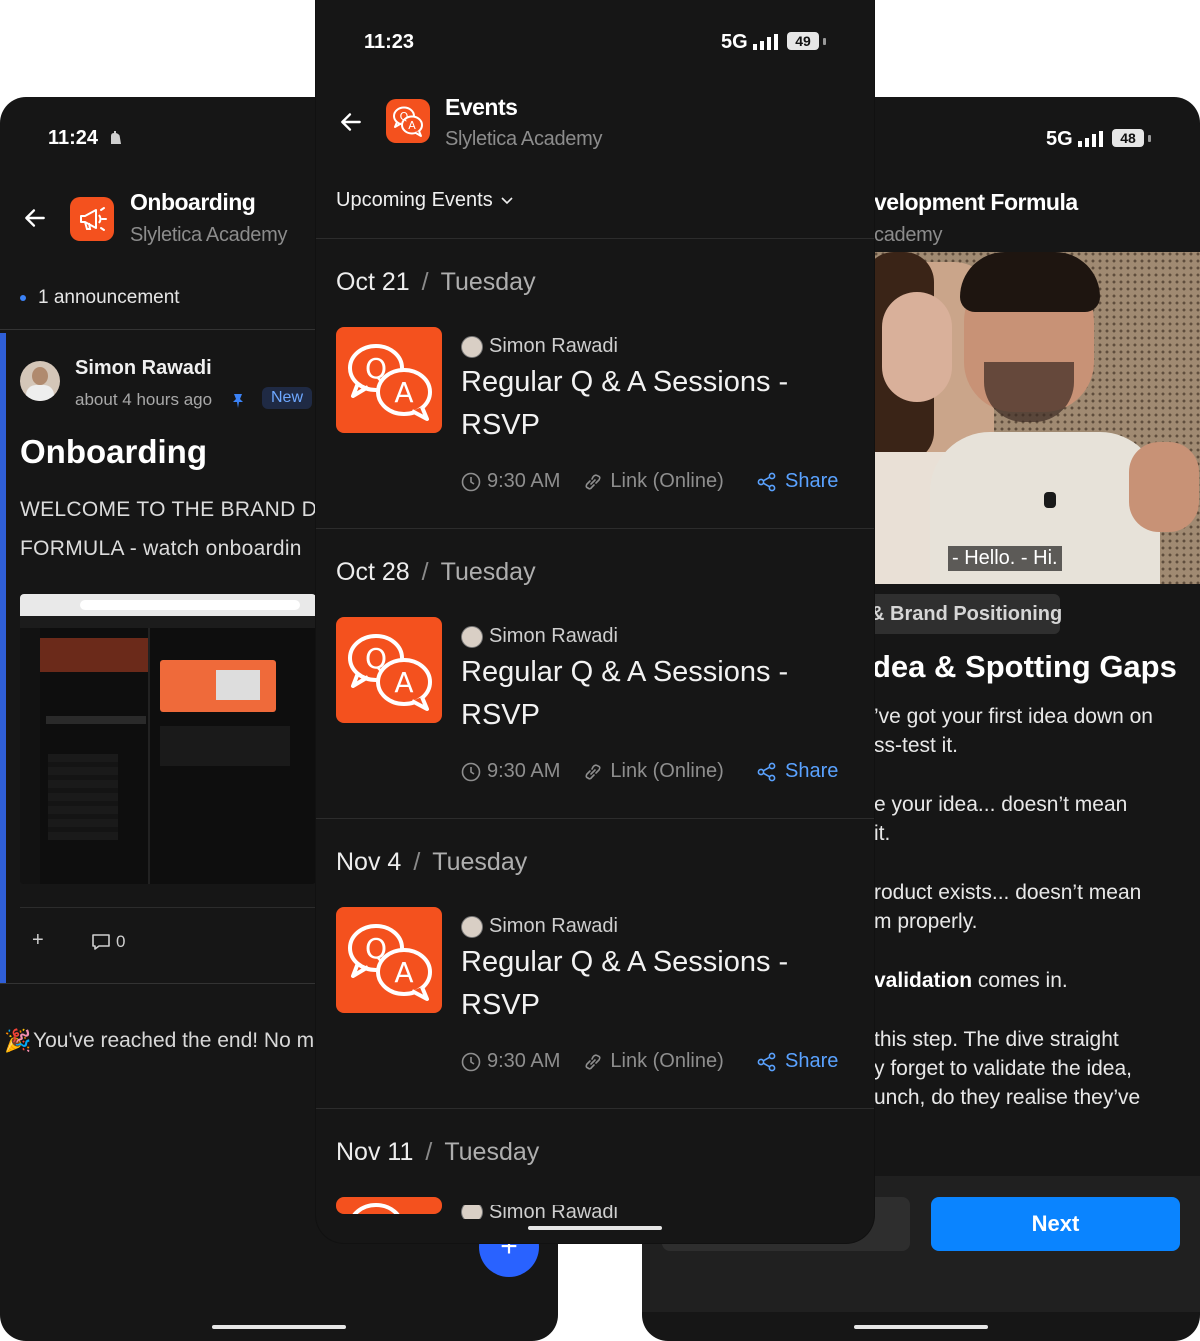  What do you see at coordinates (174, 1040) in the screenshot?
I see `end-message: You've reached the end! No mor` at bounding box center [174, 1040].